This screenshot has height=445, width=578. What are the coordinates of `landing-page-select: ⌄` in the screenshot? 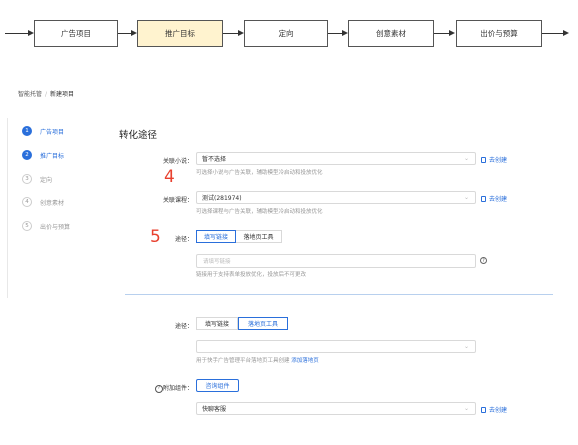 It's located at (336, 346).